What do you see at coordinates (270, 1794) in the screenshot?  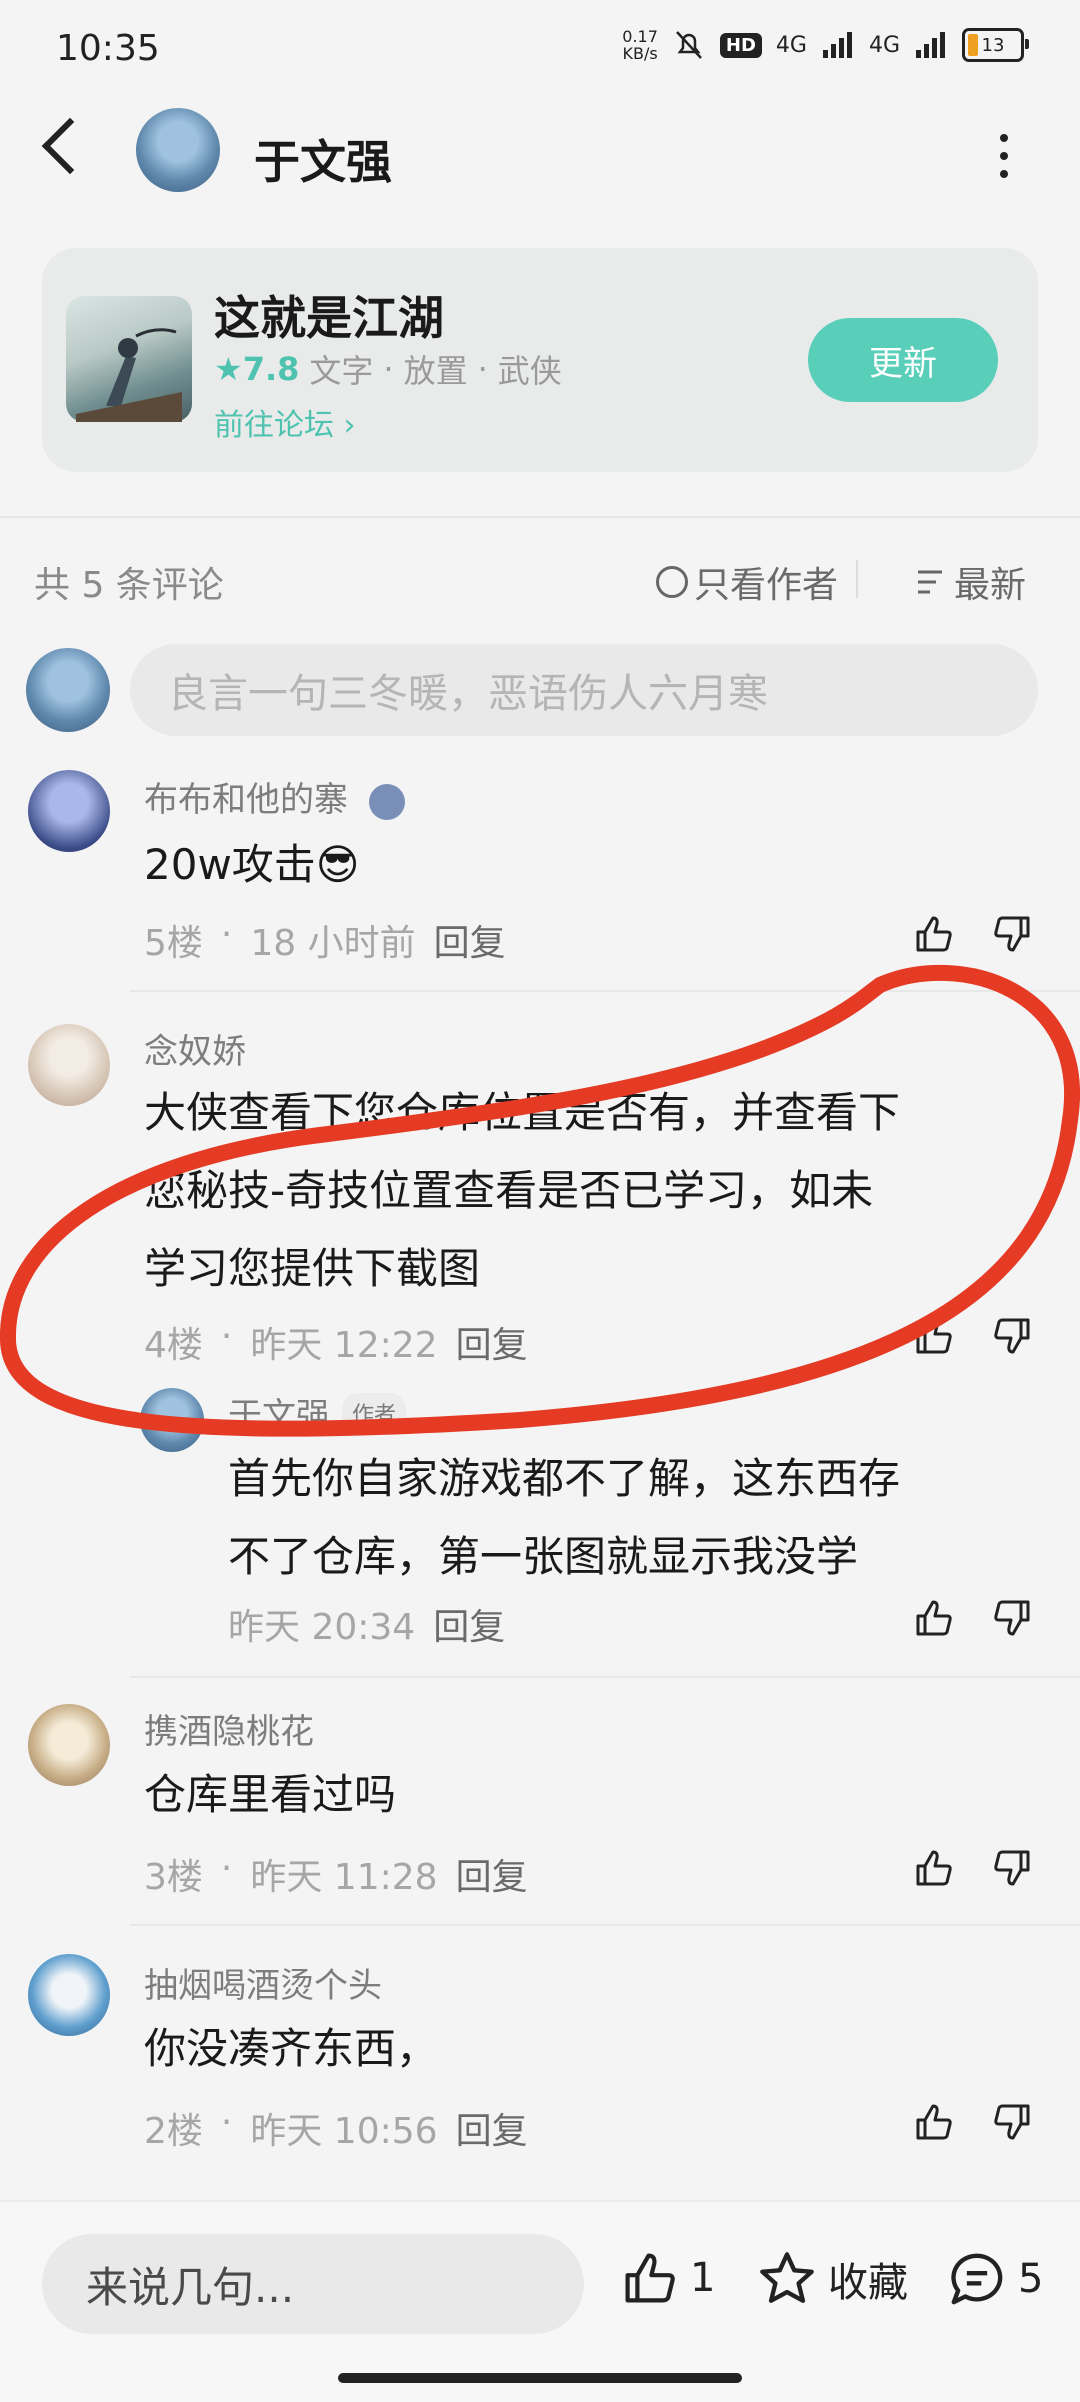 I see `comment-text: 仓库里看过吗` at bounding box center [270, 1794].